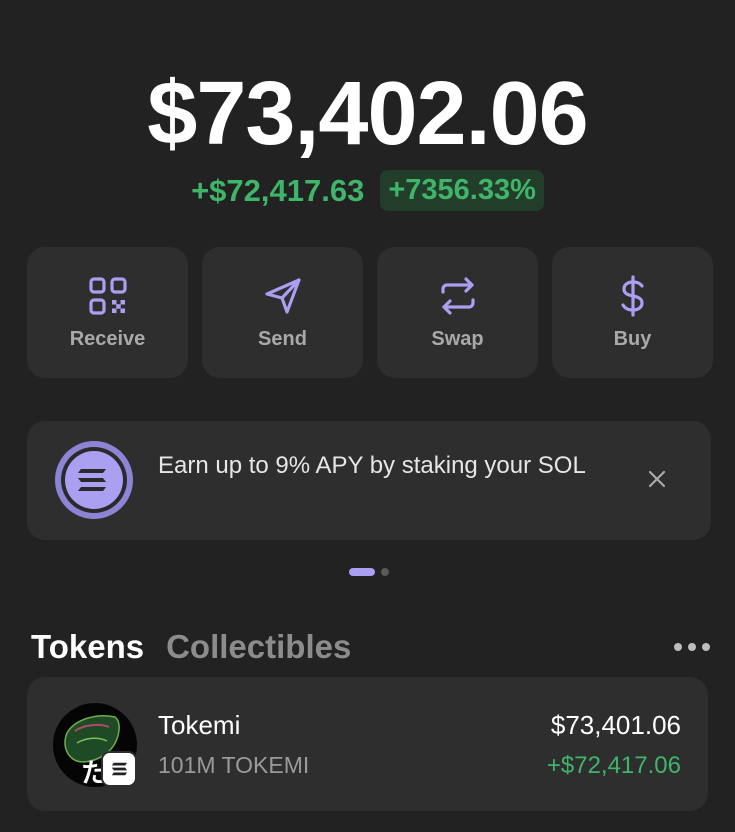 The image size is (735, 832). What do you see at coordinates (282, 339) in the screenshot?
I see `send-label: Send` at bounding box center [282, 339].